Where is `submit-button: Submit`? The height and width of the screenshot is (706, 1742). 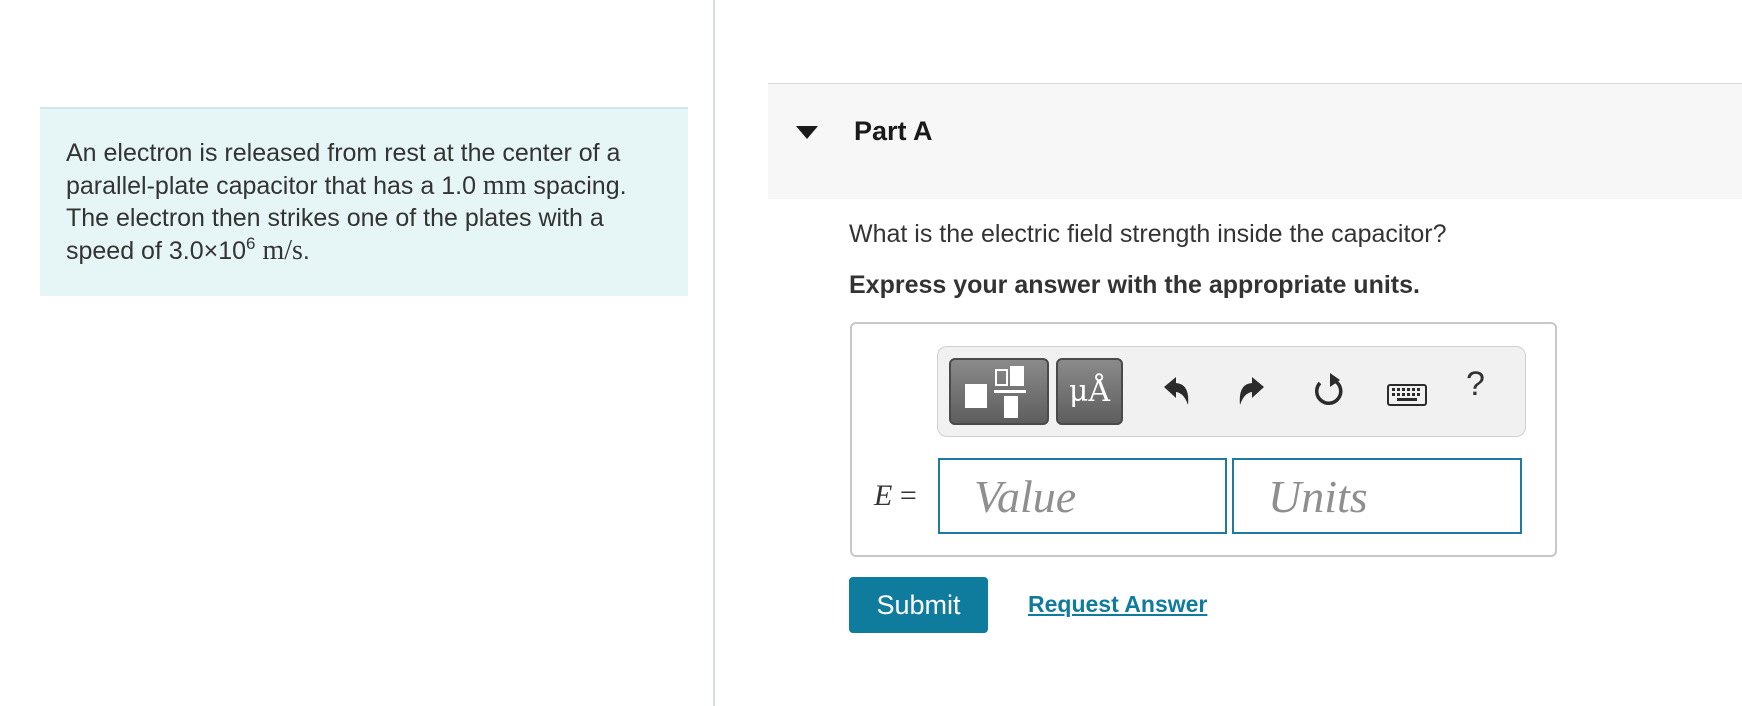
submit-button: Submit is located at coordinates (918, 605).